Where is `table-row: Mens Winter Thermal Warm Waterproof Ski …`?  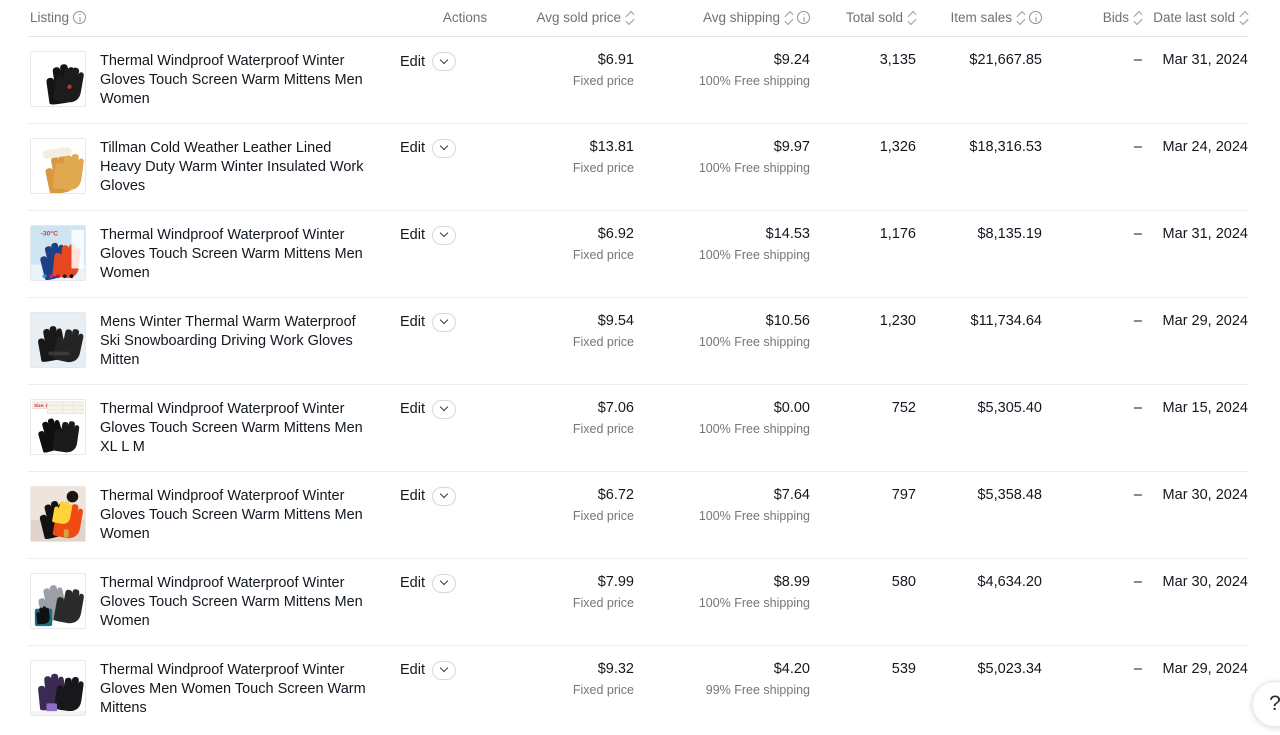
table-row: Mens Winter Thermal Warm Waterproof Ski … is located at coordinates (638, 341).